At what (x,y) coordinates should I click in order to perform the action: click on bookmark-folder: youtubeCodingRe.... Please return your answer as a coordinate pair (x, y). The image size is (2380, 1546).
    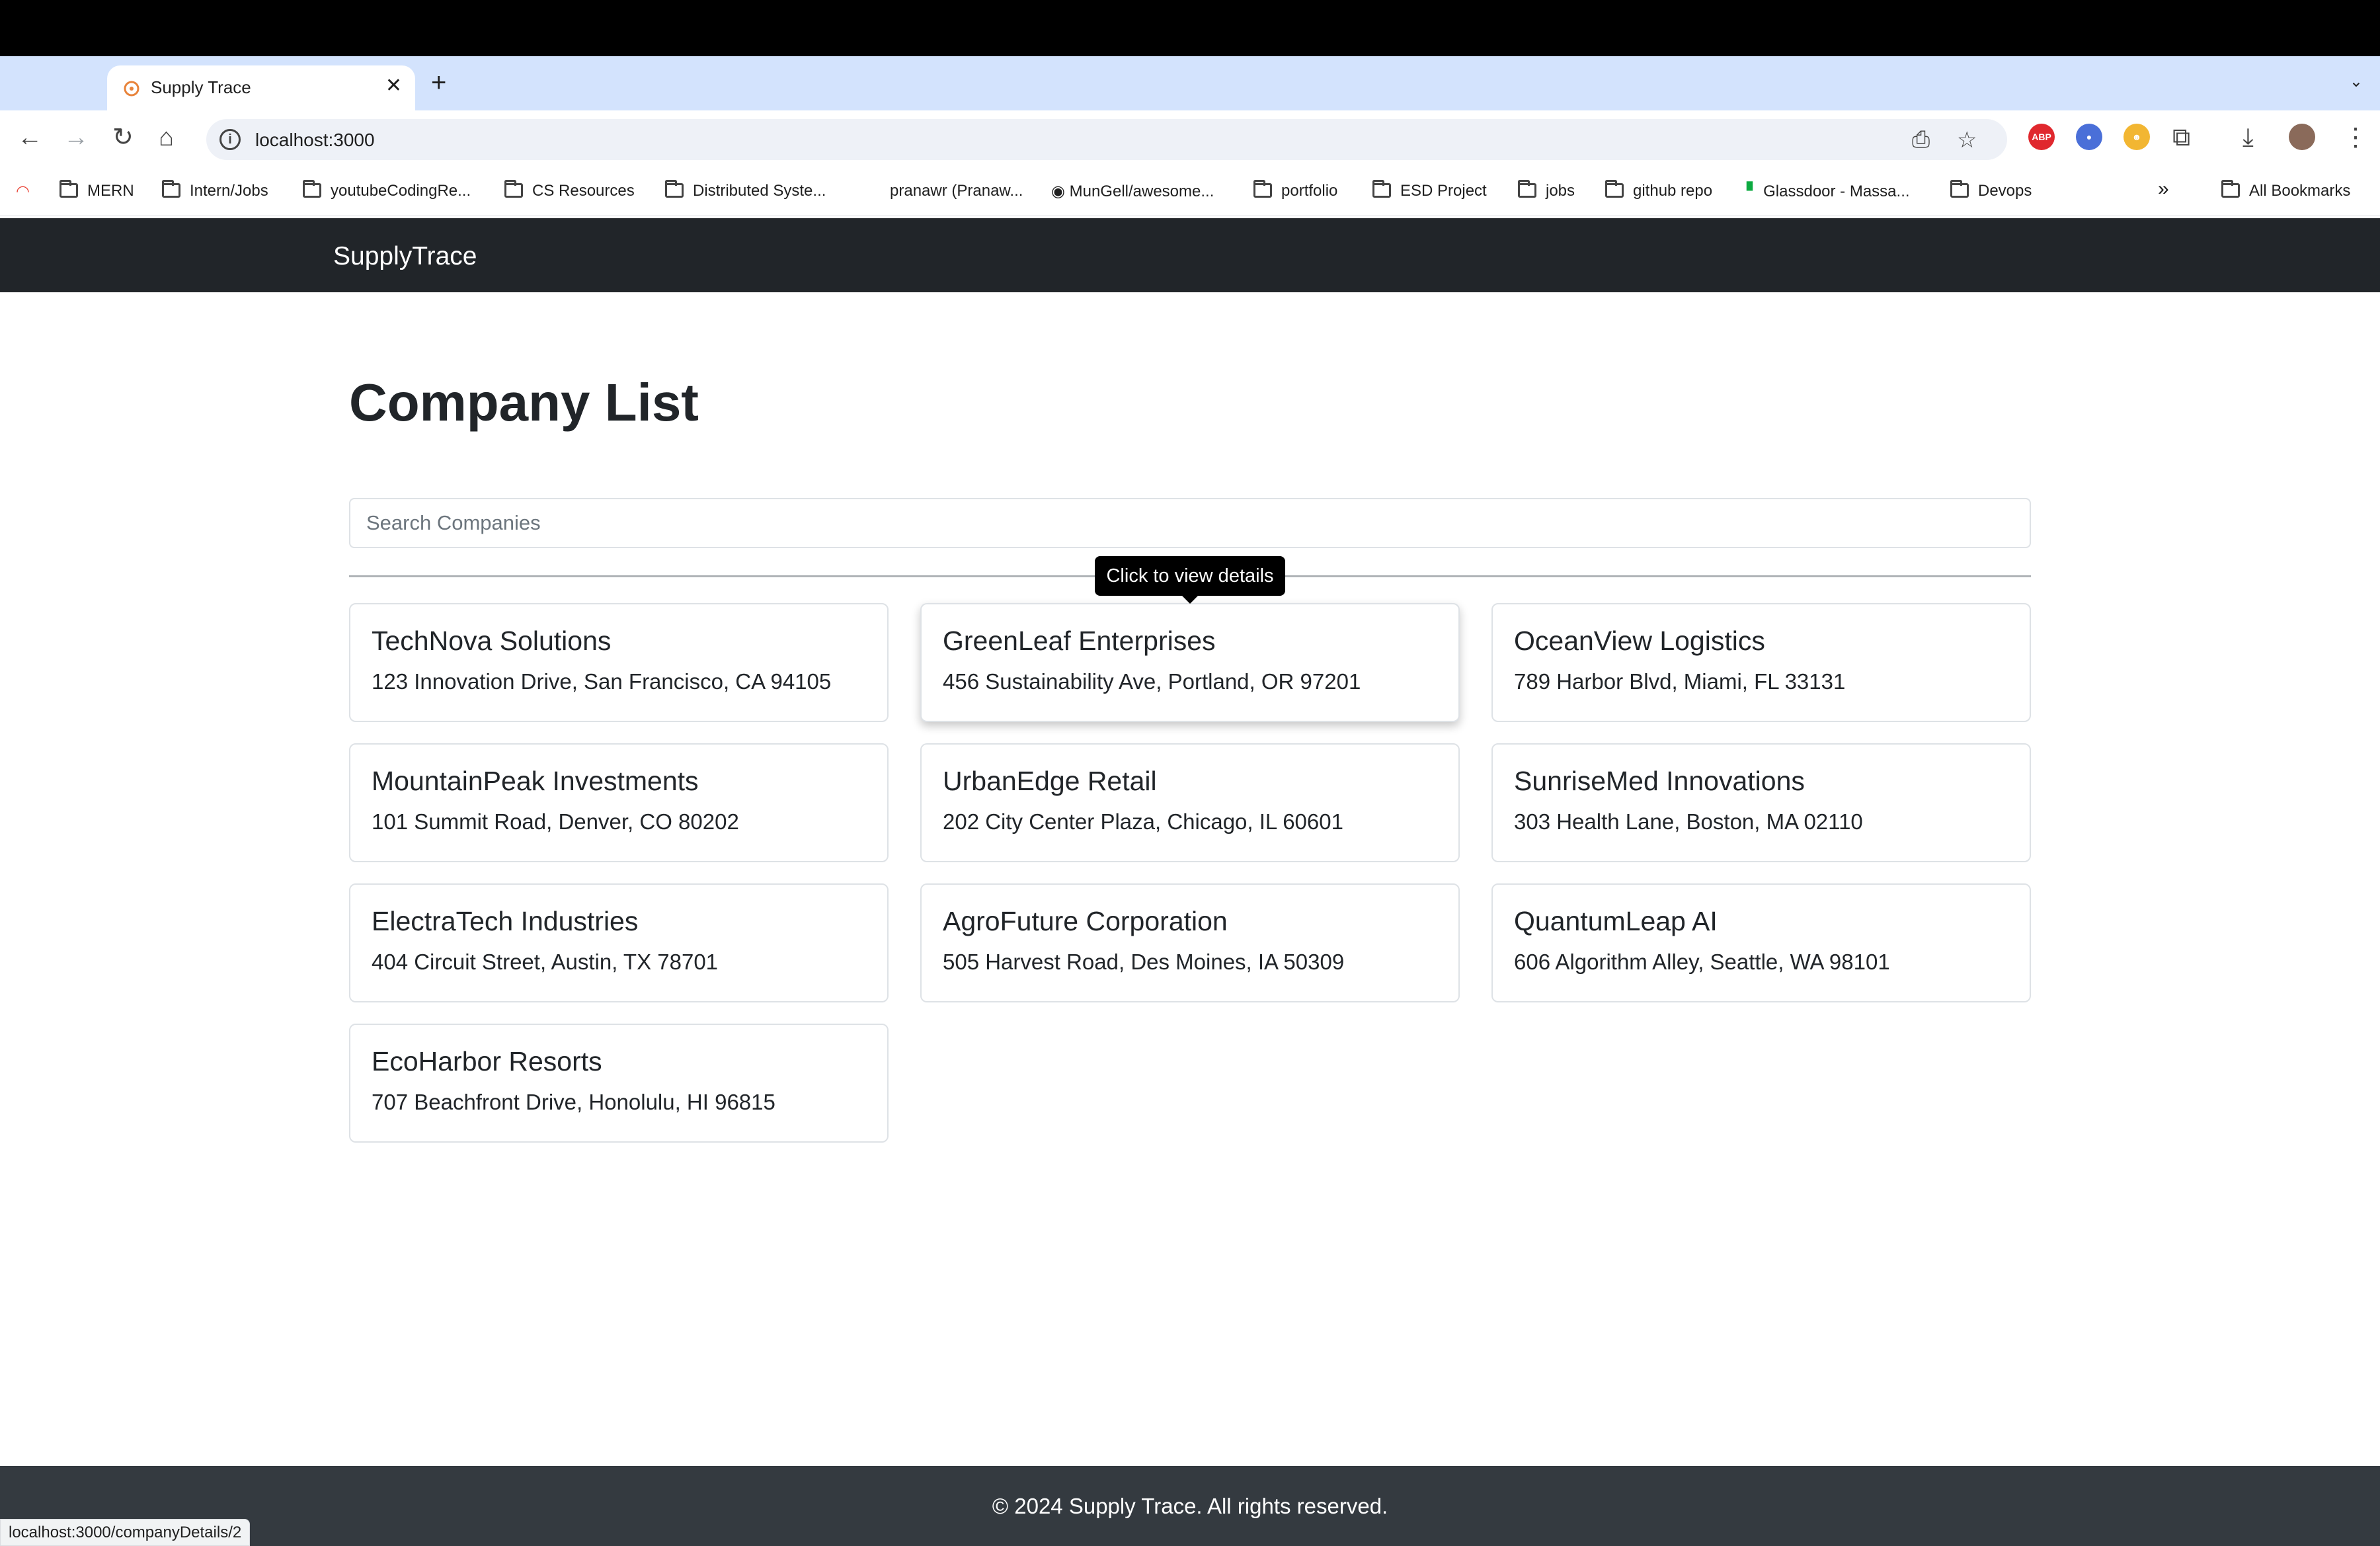
    Looking at the image, I should click on (387, 190).